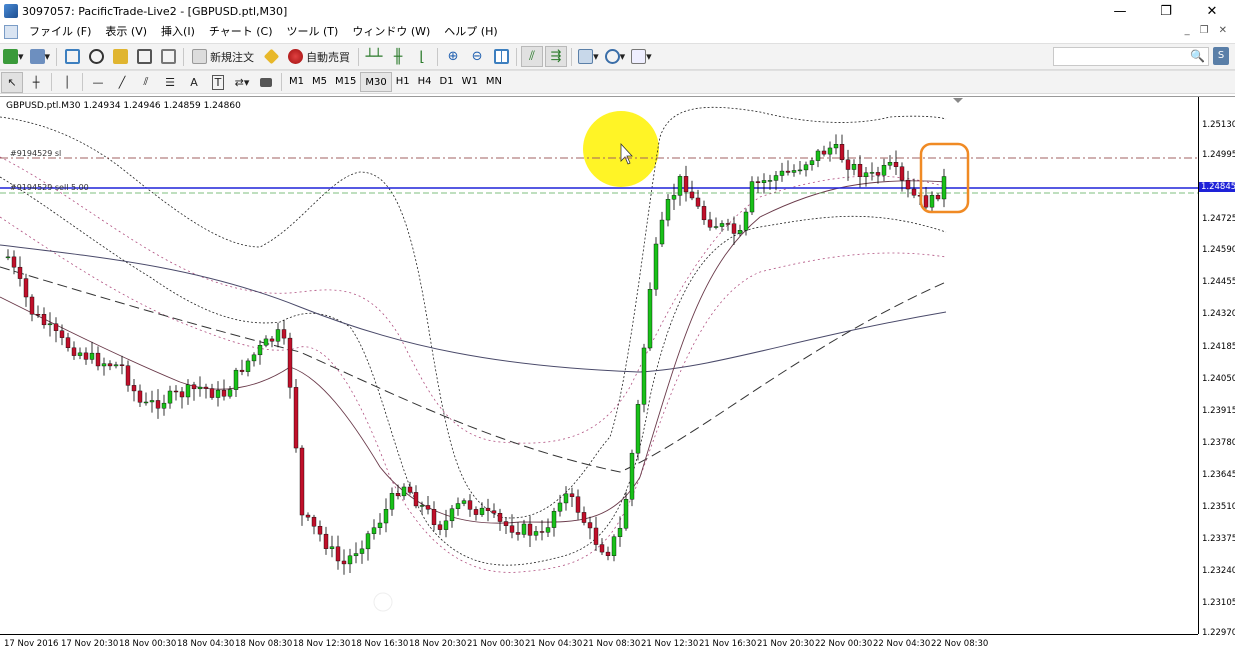 This screenshot has width=1235, height=654. Describe the element at coordinates (345, 82) in the screenshot. I see `timeframe-m15: M15` at that location.